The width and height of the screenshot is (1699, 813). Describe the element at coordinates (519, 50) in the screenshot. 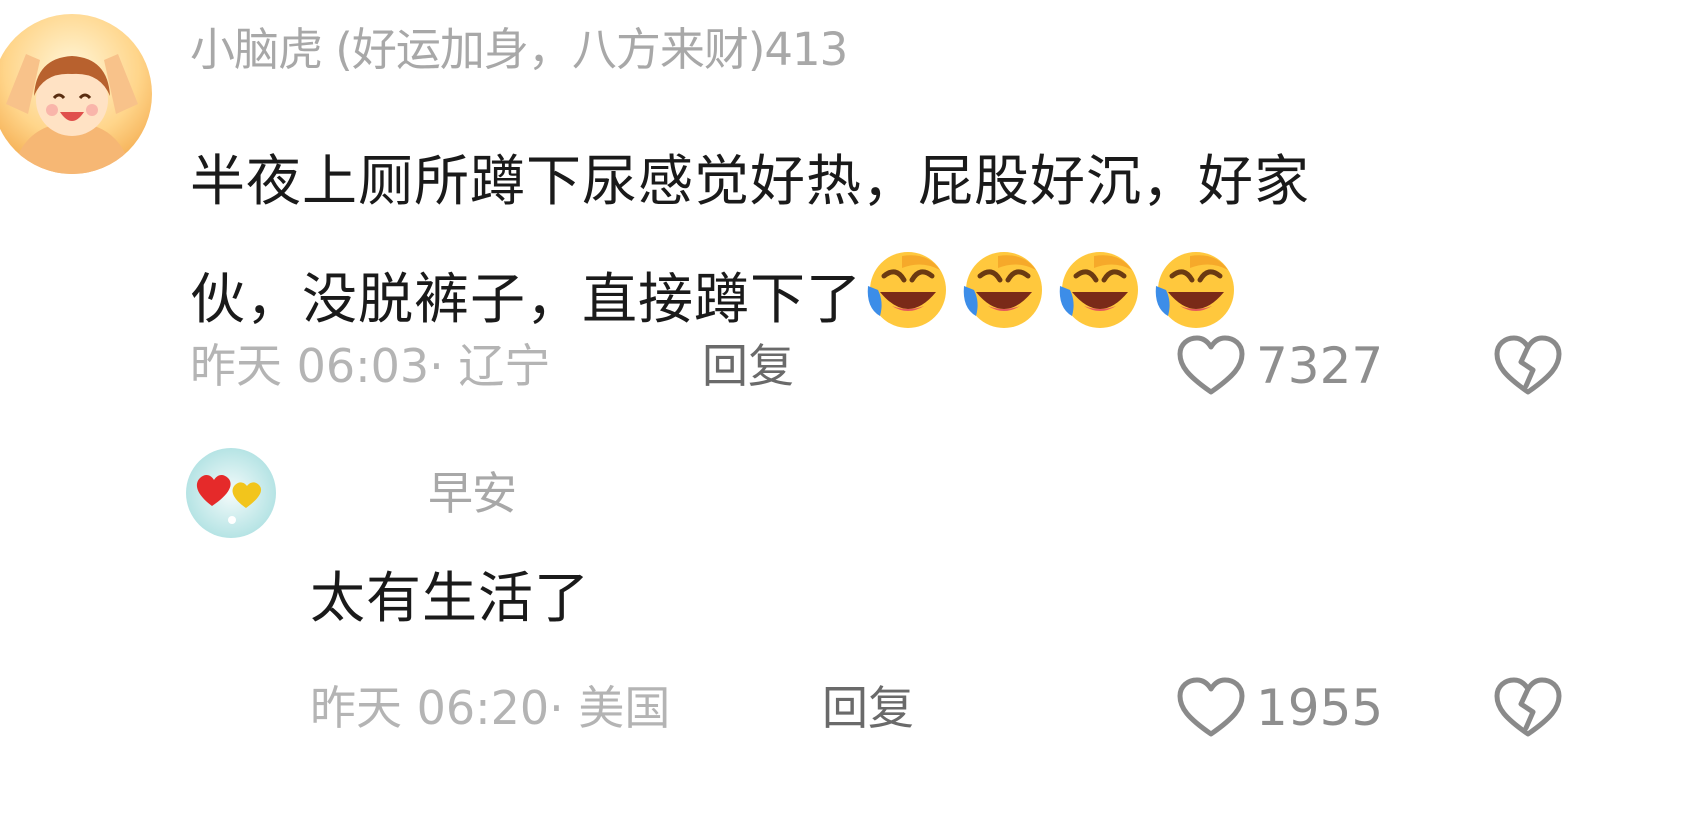

I see `username: 小脑虎 (好运加身，八方来财)413` at that location.